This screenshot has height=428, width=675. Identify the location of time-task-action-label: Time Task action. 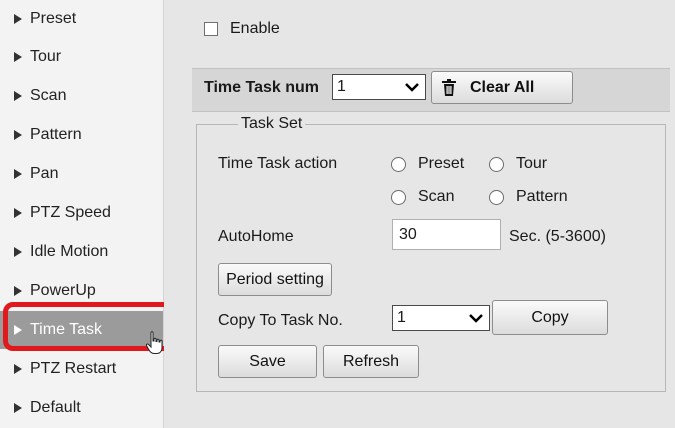
(278, 163).